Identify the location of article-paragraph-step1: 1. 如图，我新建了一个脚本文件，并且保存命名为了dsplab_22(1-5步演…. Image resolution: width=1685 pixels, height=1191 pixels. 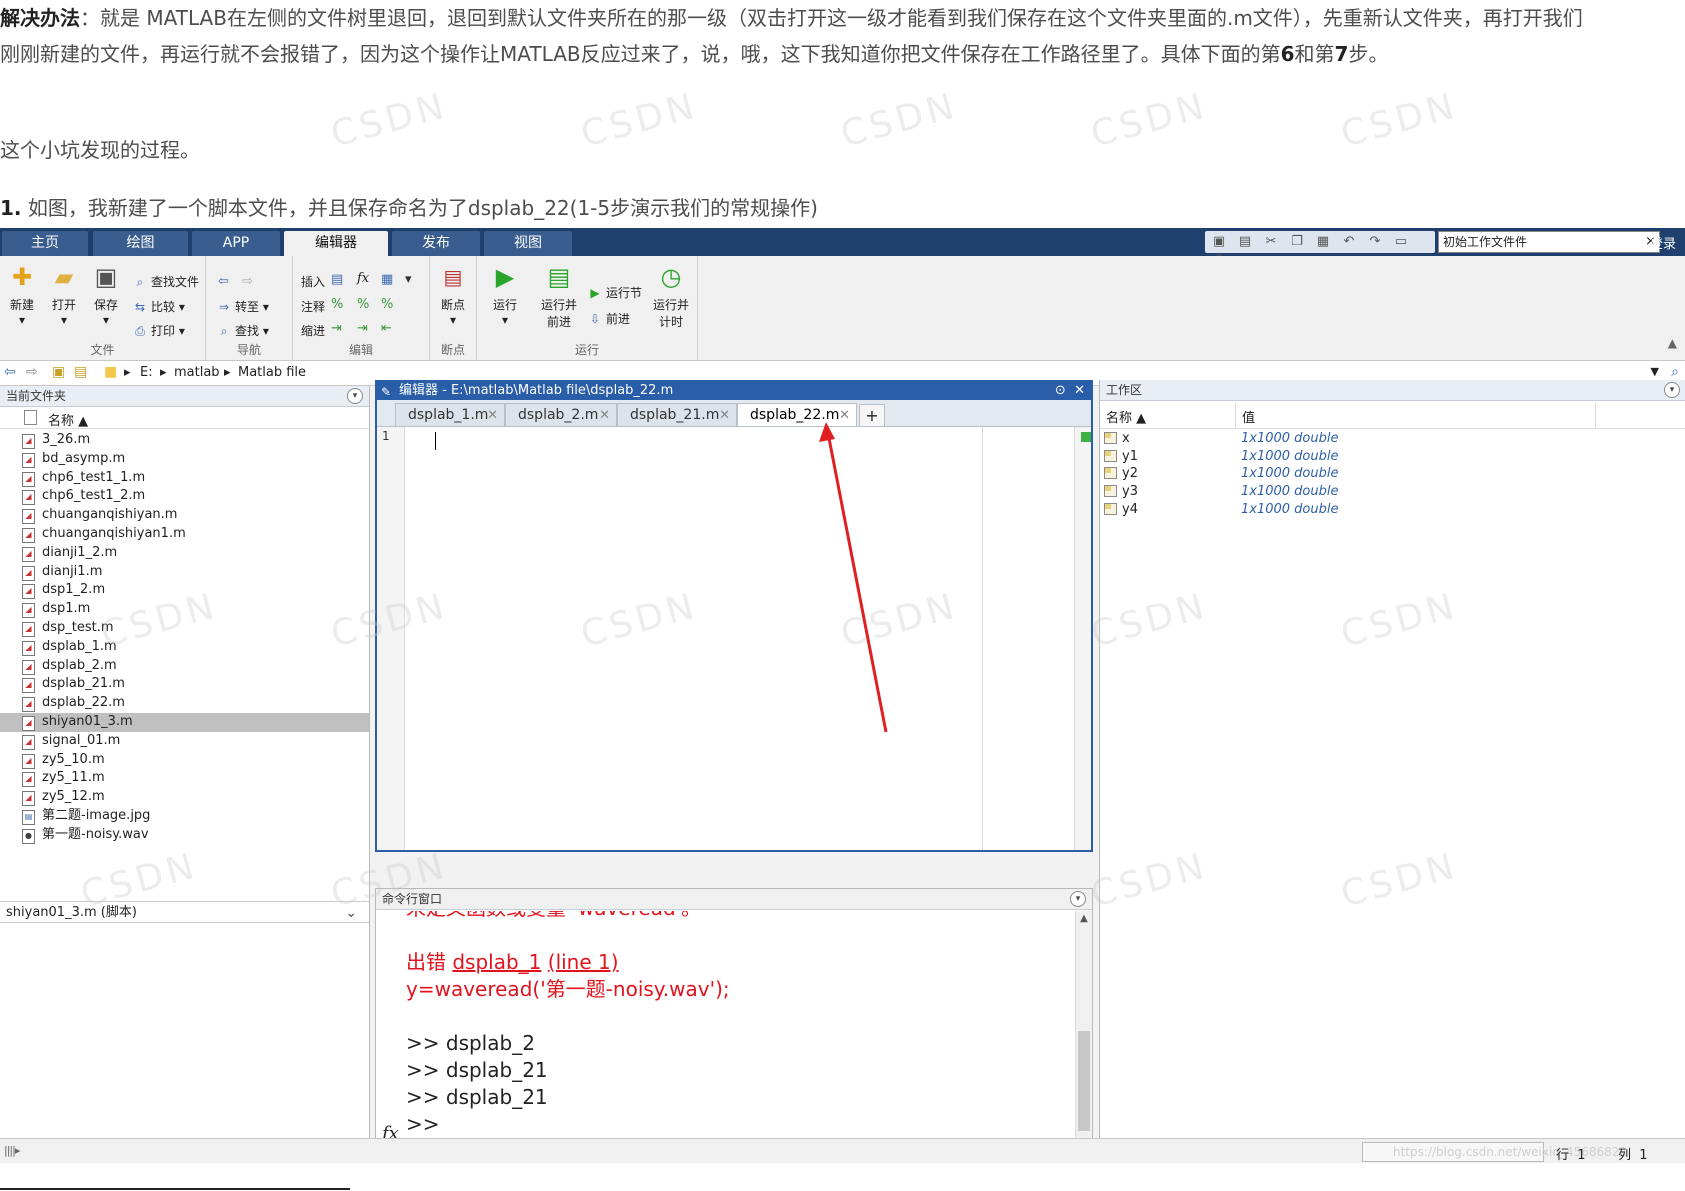
(409, 208).